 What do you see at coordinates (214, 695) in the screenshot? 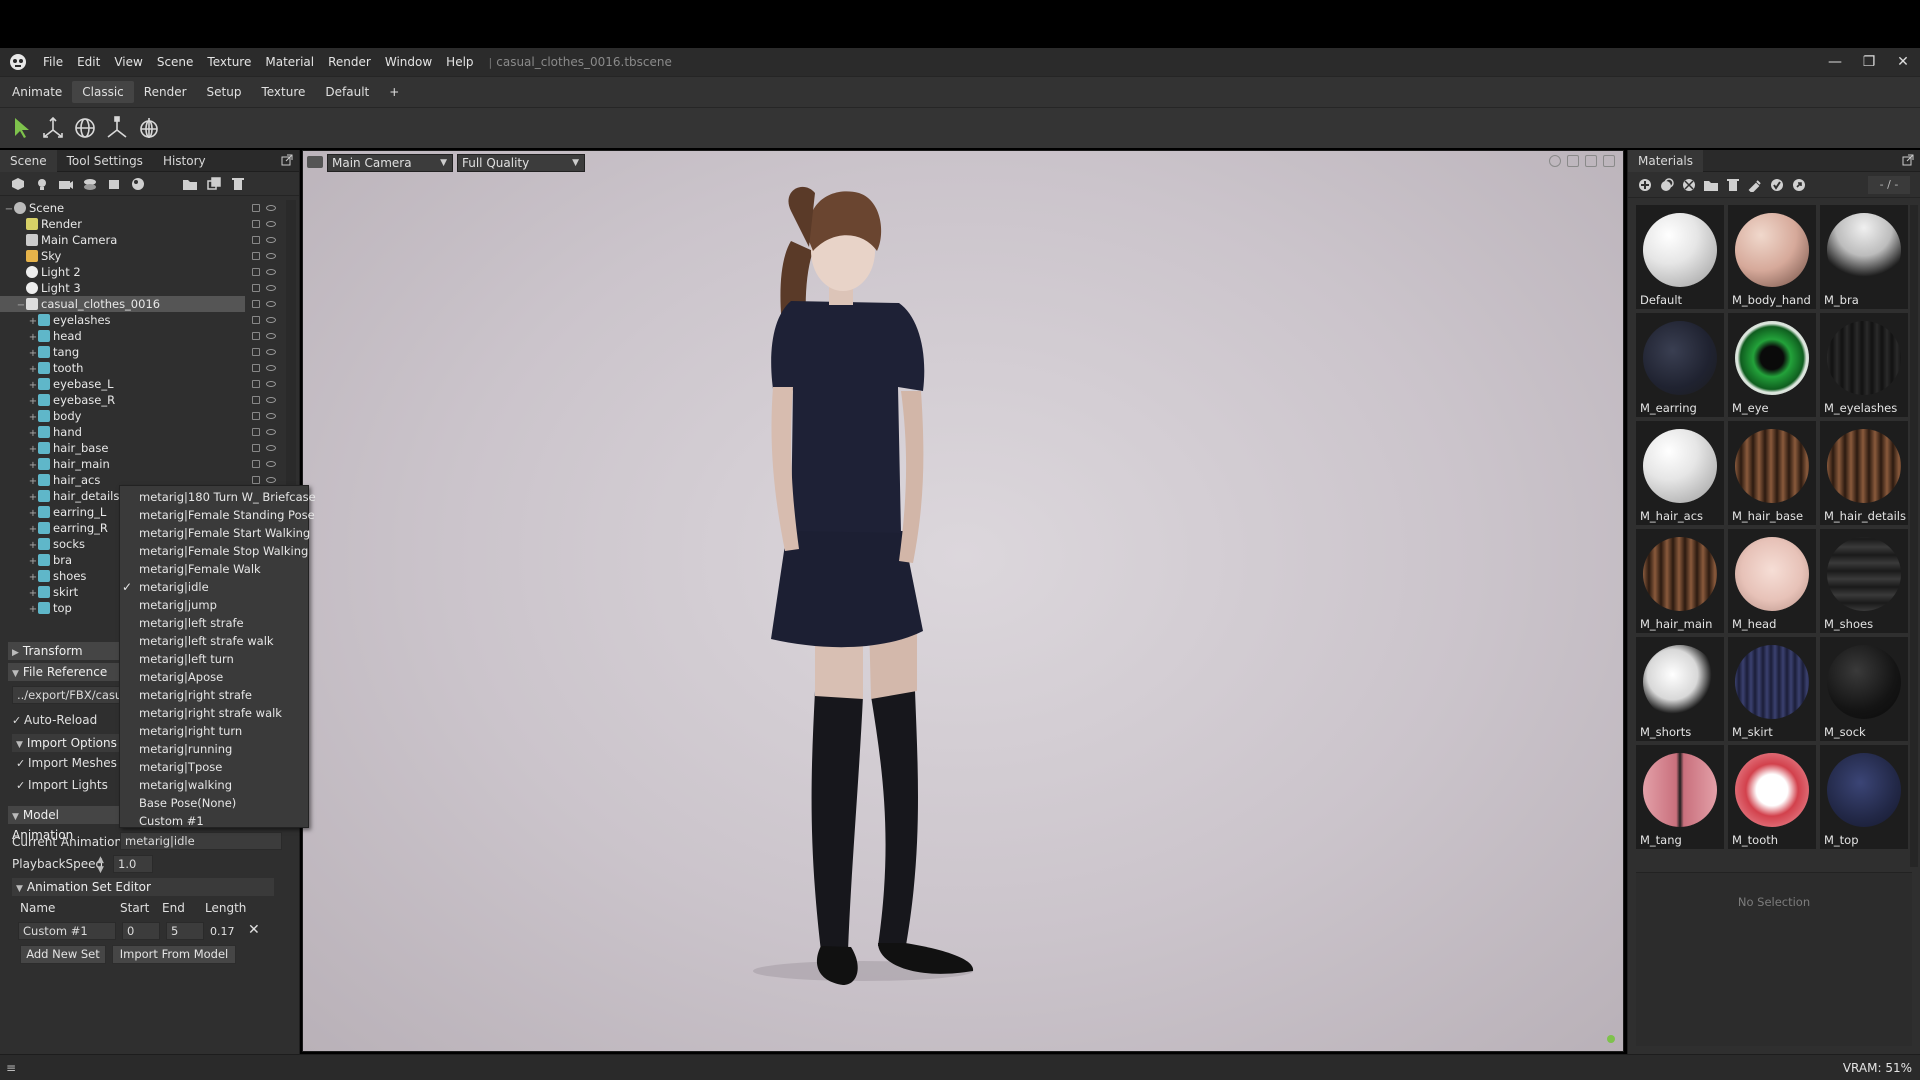
I see `animation-option: metarig|right strafe` at bounding box center [214, 695].